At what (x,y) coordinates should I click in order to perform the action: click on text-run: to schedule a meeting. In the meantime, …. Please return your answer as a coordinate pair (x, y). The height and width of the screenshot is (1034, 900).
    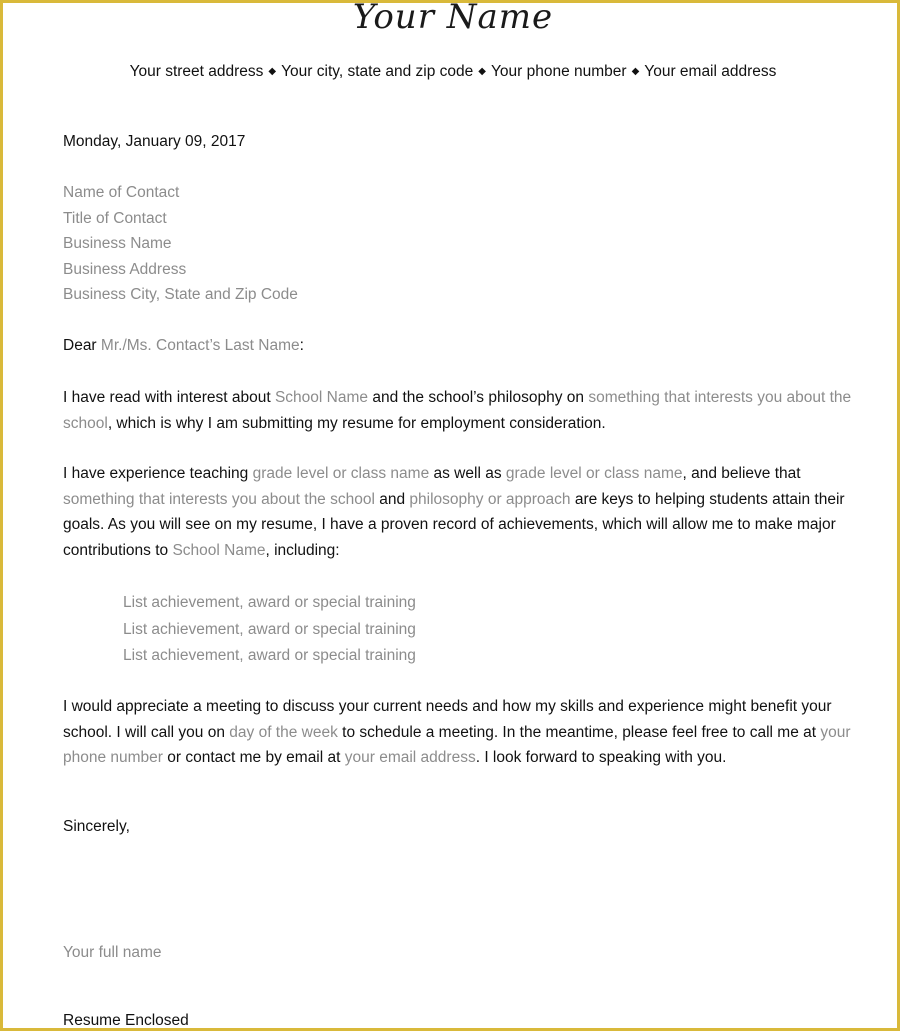
    Looking at the image, I should click on (579, 732).